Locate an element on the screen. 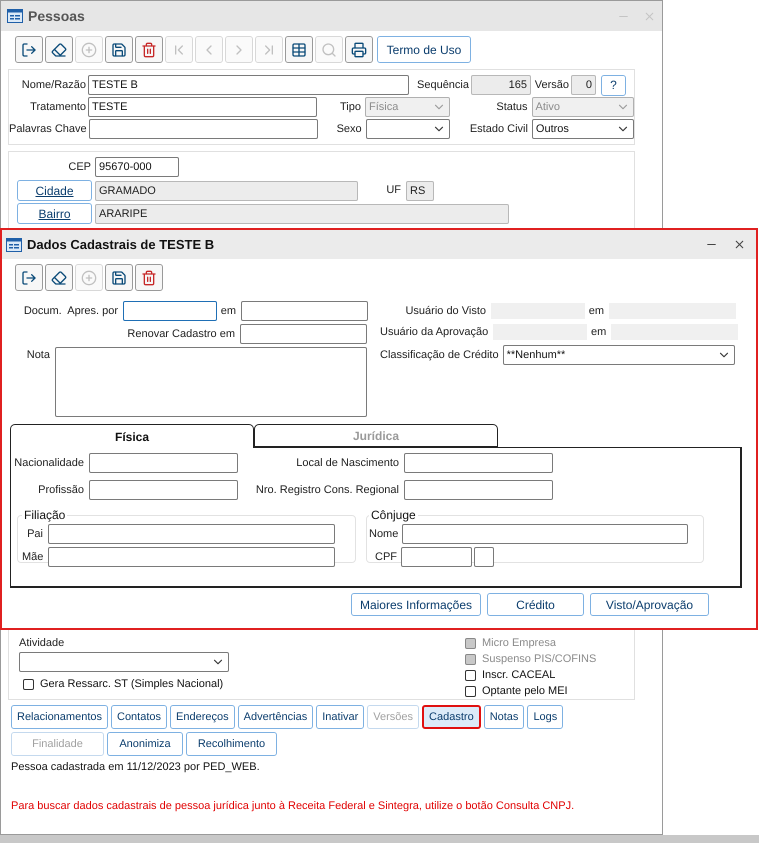  field-label: Versão is located at coordinates (552, 85).